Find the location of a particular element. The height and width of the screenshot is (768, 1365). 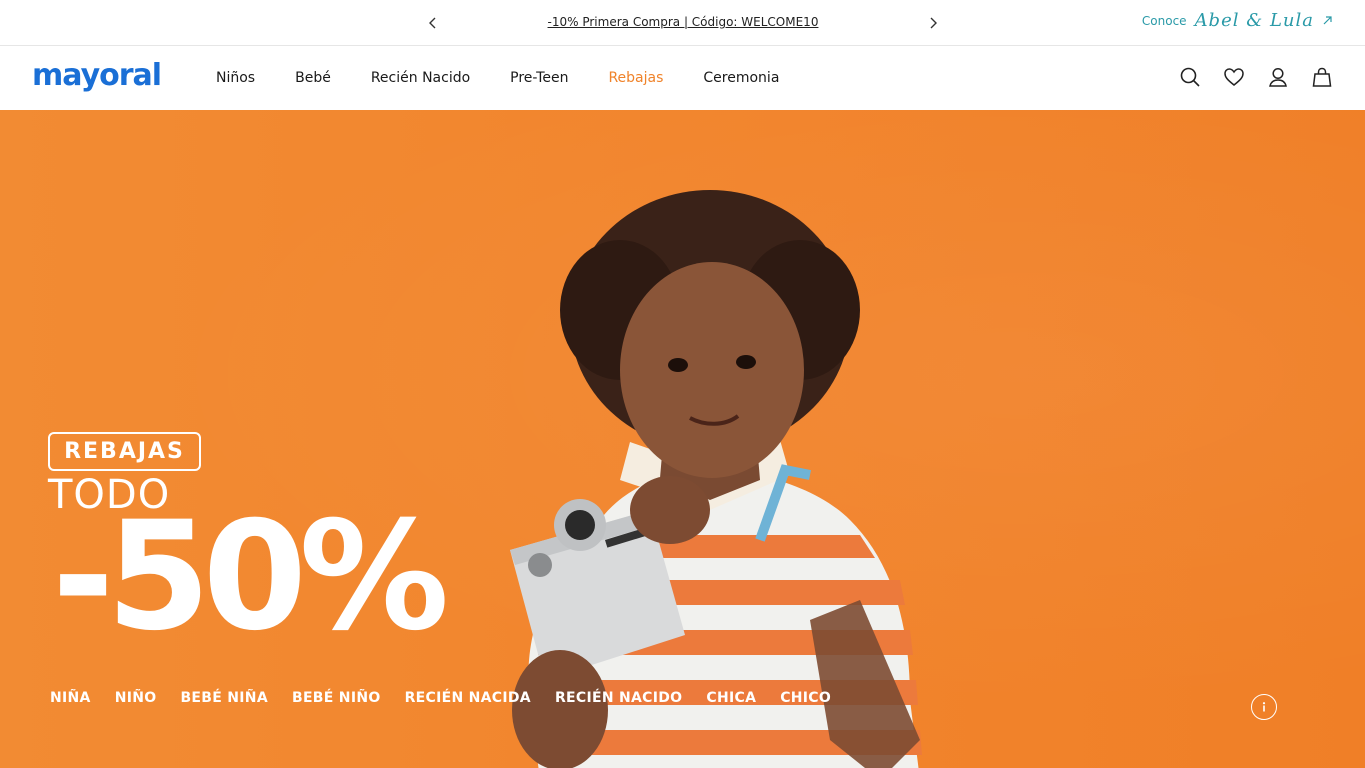

header-icons is located at coordinates (1256, 77).